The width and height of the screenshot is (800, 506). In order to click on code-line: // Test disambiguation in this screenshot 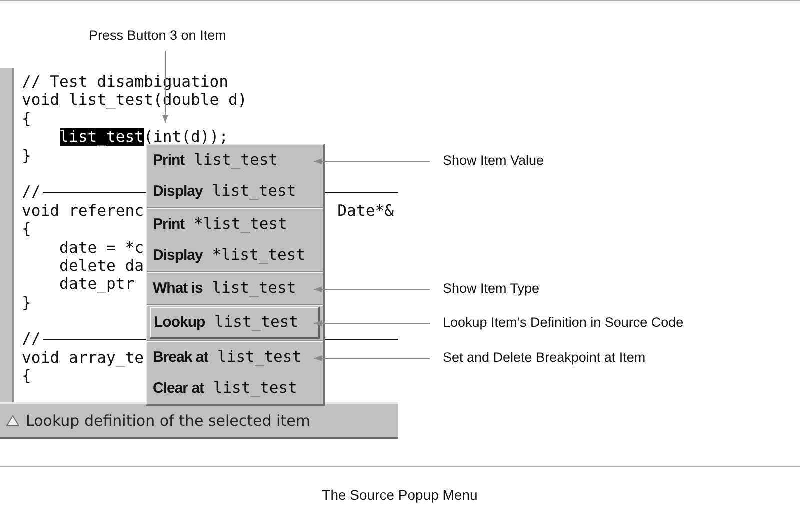, I will do `click(125, 82)`.